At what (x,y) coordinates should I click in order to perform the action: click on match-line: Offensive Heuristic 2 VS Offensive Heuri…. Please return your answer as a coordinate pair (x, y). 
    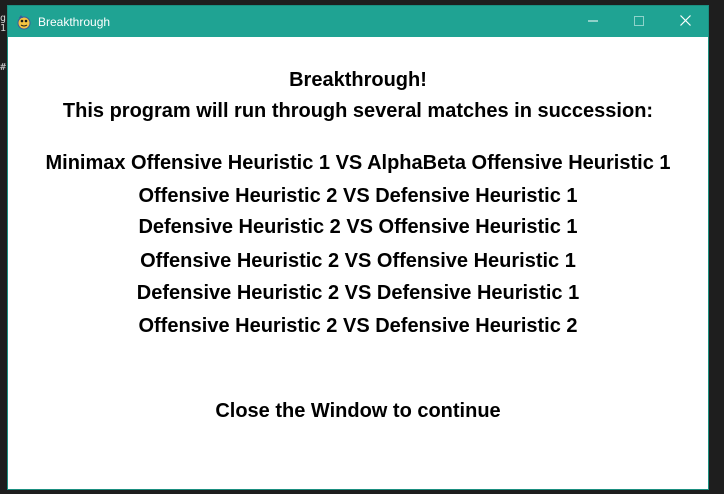
    Looking at the image, I should click on (358, 261).